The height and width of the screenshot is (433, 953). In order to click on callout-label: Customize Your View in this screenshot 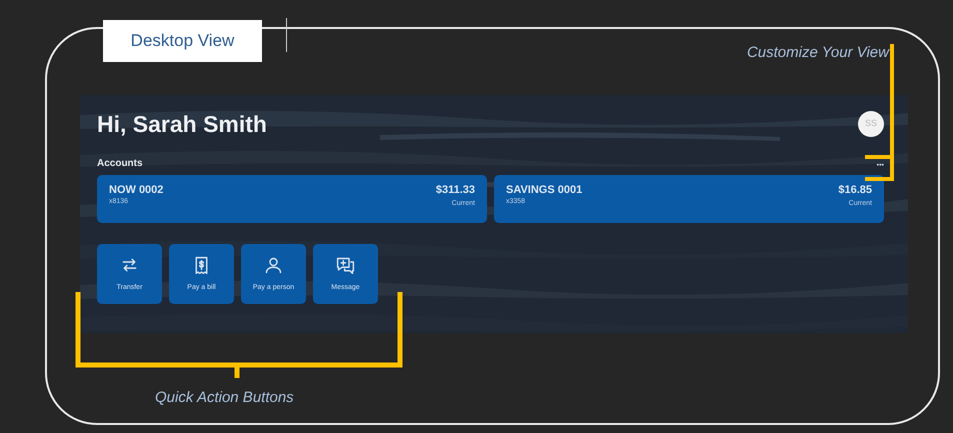, I will do `click(817, 53)`.